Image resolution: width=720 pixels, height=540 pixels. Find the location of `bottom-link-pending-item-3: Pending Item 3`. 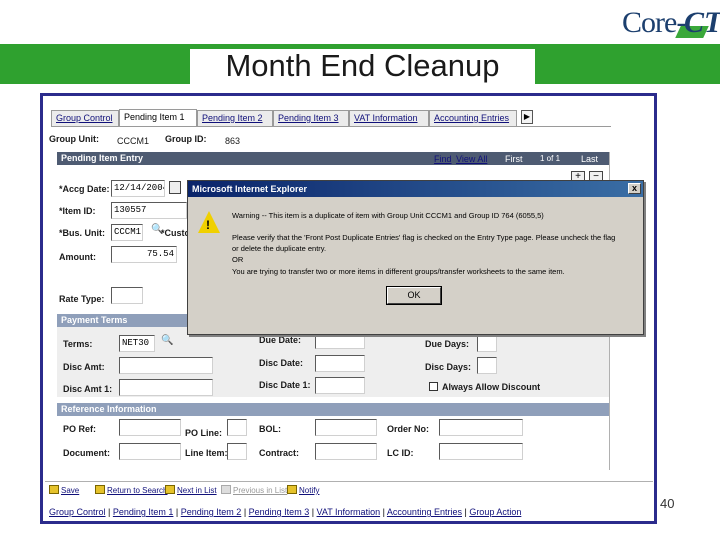

bottom-link-pending-item-3: Pending Item 3 is located at coordinates (279, 512).